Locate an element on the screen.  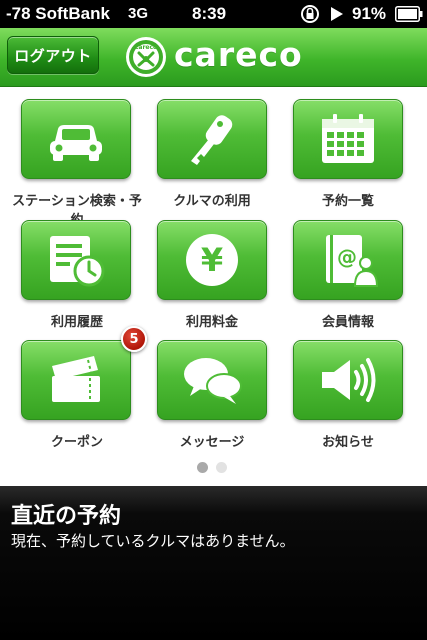
calendar-icon is located at coordinates (348, 138).